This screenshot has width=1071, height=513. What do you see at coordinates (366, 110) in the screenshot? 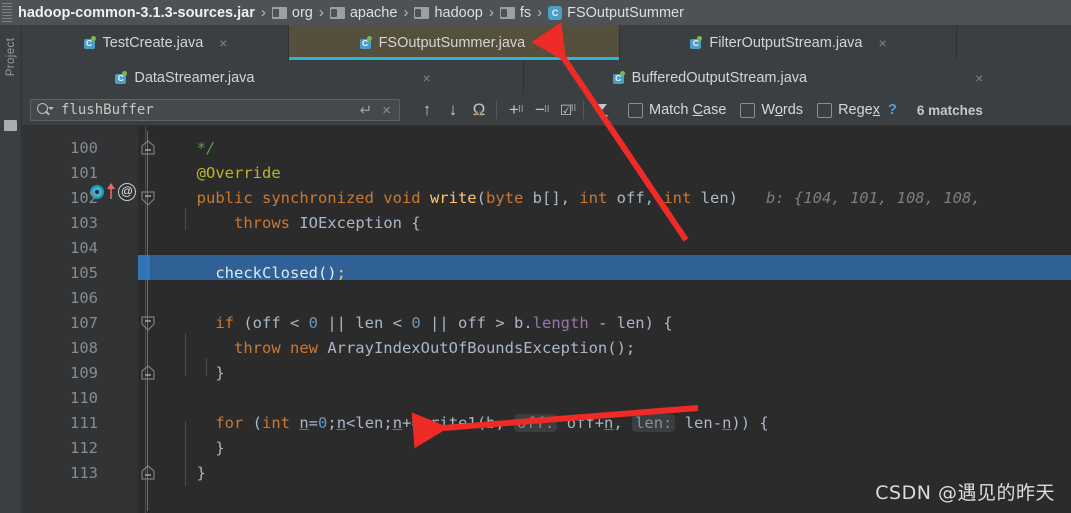
I see `enter-icon: ↵` at bounding box center [366, 110].